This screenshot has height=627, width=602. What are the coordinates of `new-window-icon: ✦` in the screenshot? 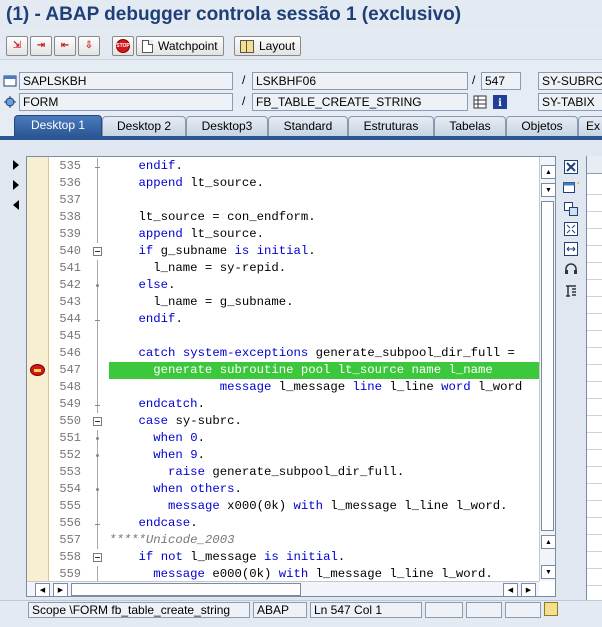 It's located at (571, 187).